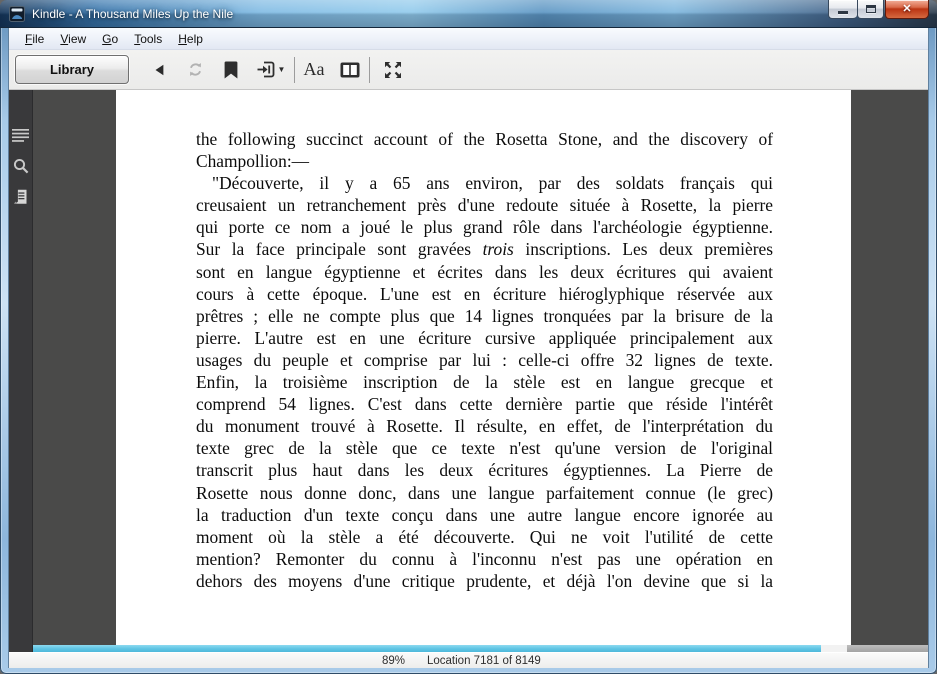  I want to click on back-icon, so click(159, 69).